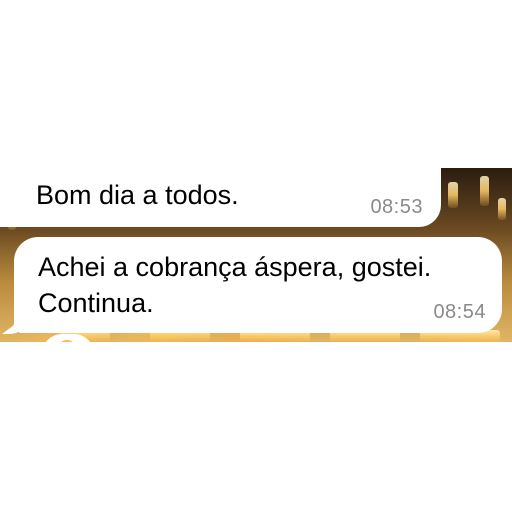 This screenshot has width=512, height=512. What do you see at coordinates (396, 207) in the screenshot?
I see `message-timestamp: 08:53` at bounding box center [396, 207].